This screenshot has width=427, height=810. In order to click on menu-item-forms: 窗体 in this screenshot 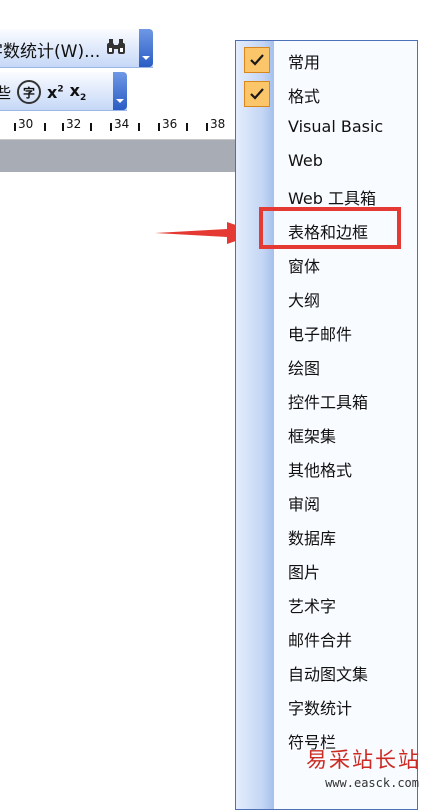, I will do `click(326, 264)`.